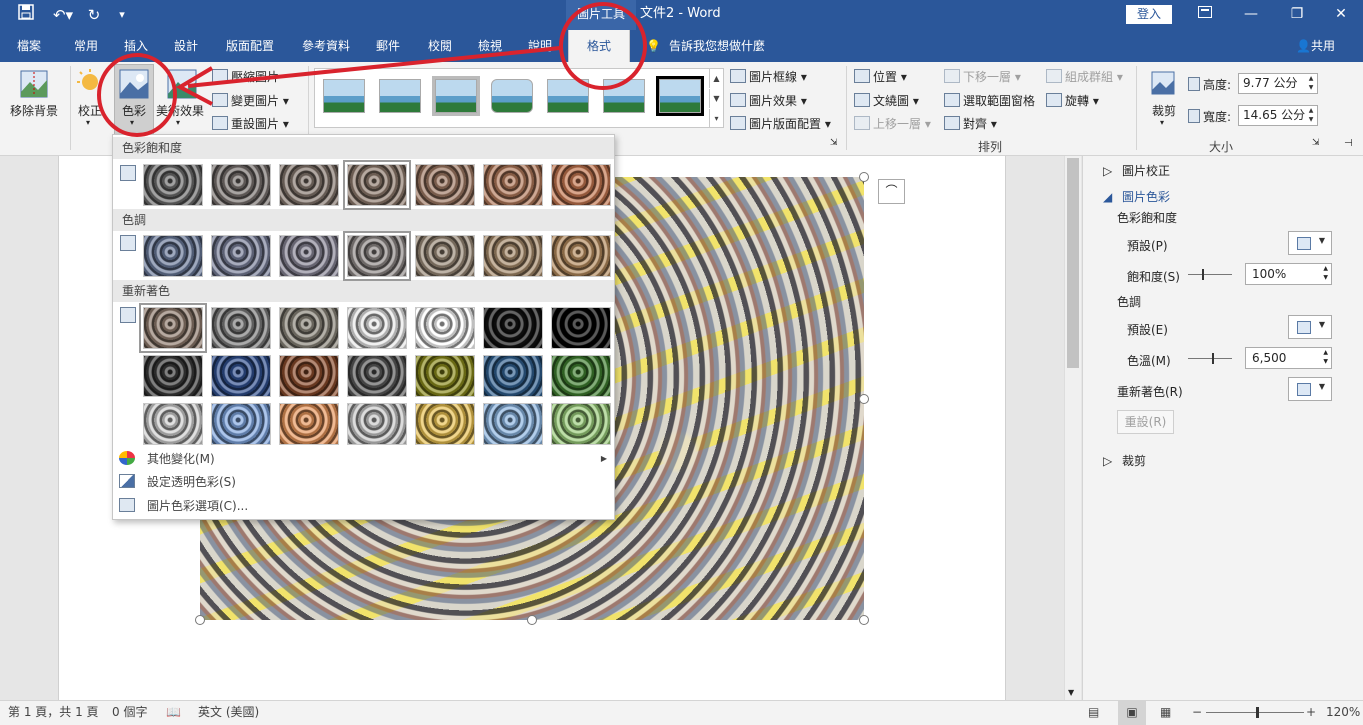 This screenshot has height=725, width=1363. What do you see at coordinates (250, 46) in the screenshot?
I see `tab-layout: 版面配置` at bounding box center [250, 46].